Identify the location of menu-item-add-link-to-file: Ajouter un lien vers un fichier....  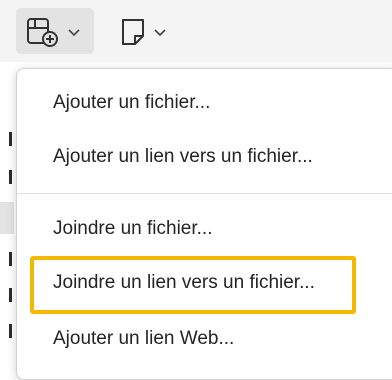
(204, 157).